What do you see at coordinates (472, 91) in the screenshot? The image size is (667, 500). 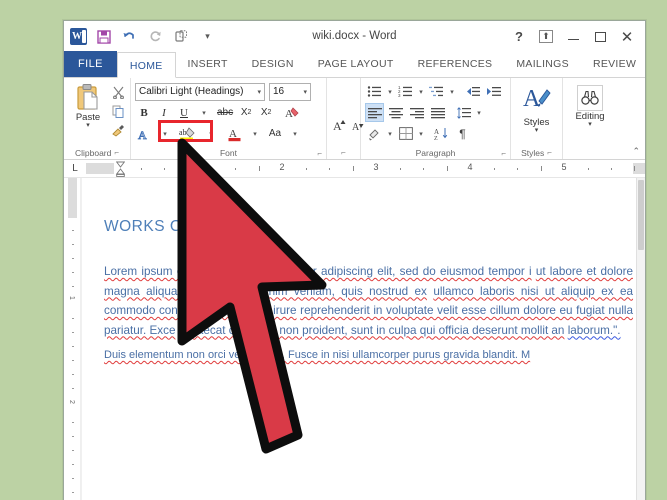 I see `decrease-indent-icon` at bounding box center [472, 91].